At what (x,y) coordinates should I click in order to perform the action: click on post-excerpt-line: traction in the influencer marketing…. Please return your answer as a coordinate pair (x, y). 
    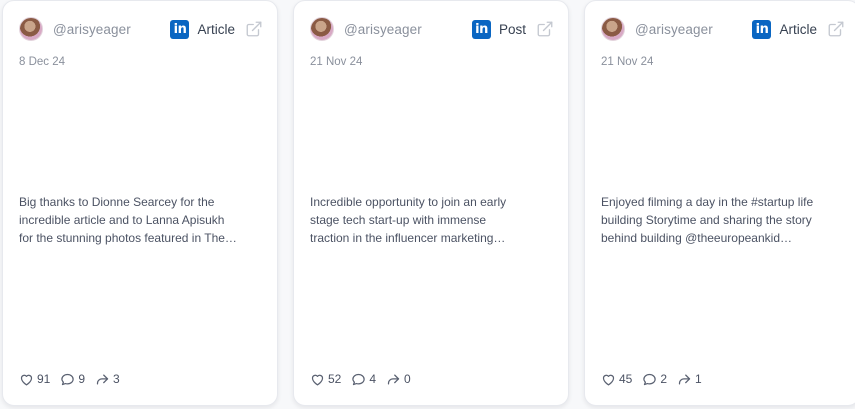
    Looking at the image, I should click on (408, 238).